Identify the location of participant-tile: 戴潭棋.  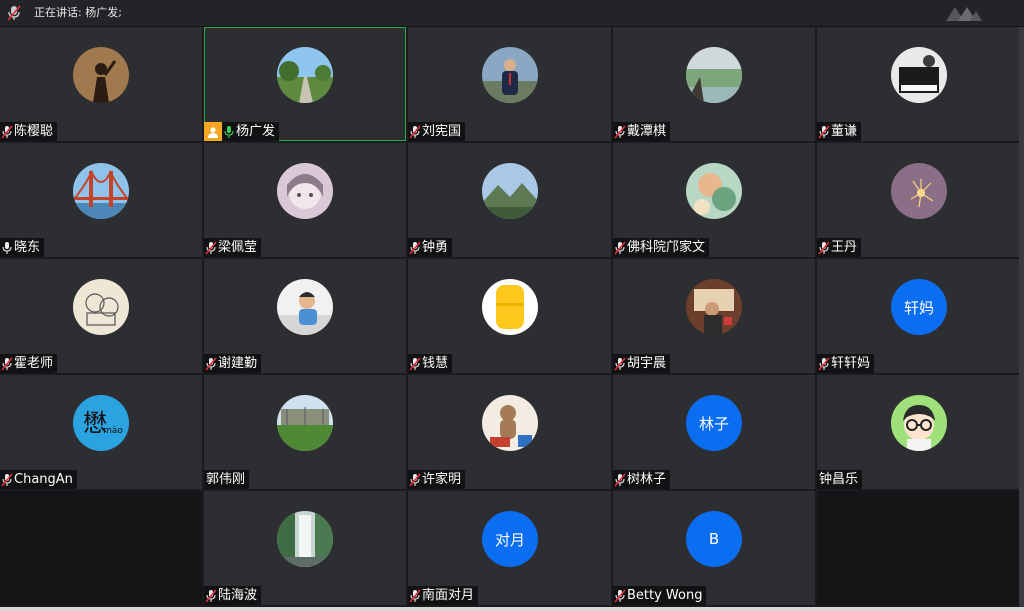
(714, 84).